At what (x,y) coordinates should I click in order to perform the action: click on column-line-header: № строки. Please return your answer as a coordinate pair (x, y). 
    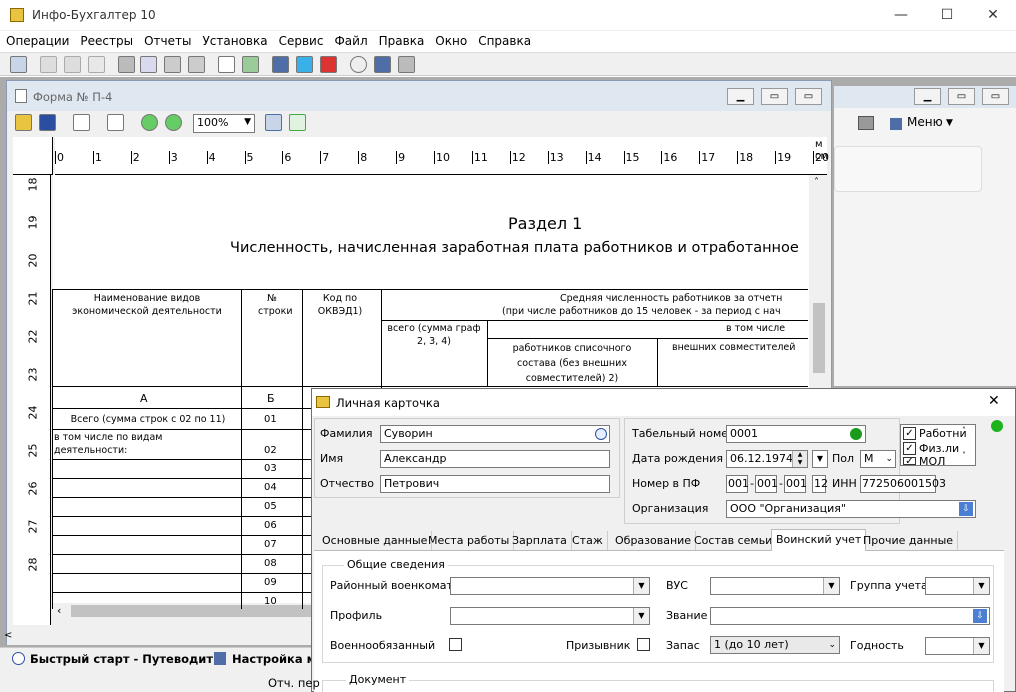
    Looking at the image, I should click on (275, 305).